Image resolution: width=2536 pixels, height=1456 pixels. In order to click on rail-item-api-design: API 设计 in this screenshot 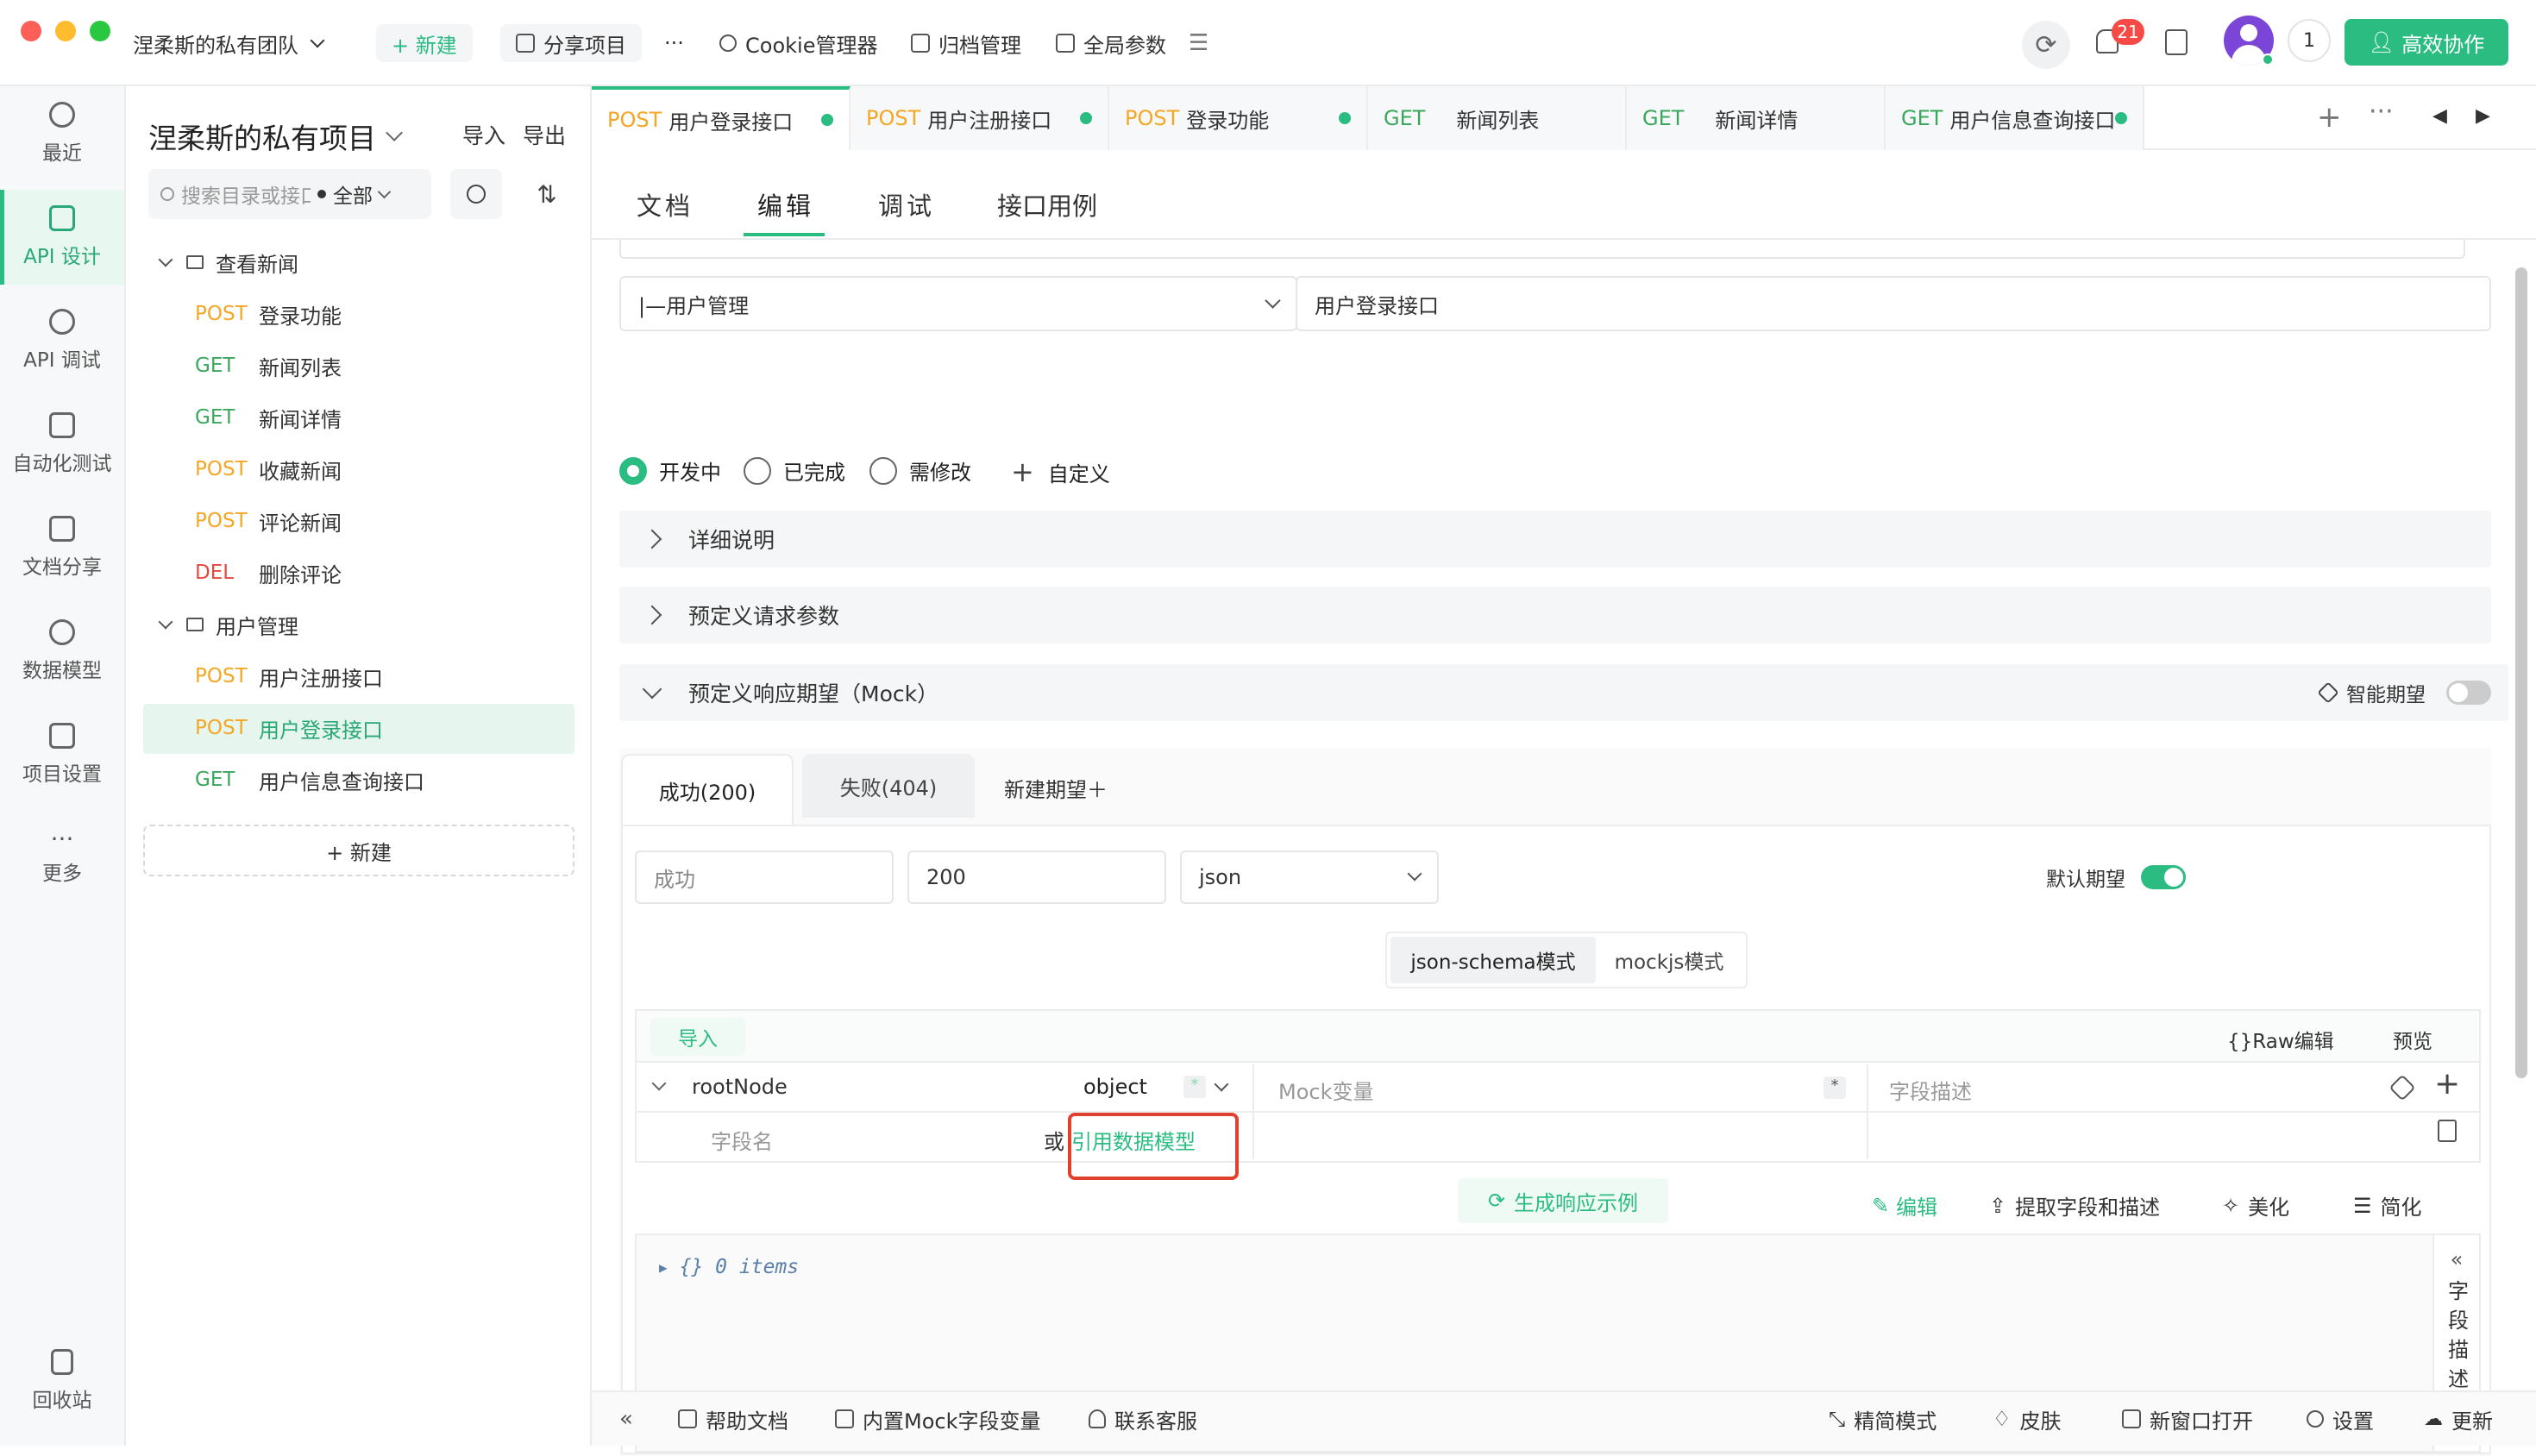, I will do `click(62, 237)`.